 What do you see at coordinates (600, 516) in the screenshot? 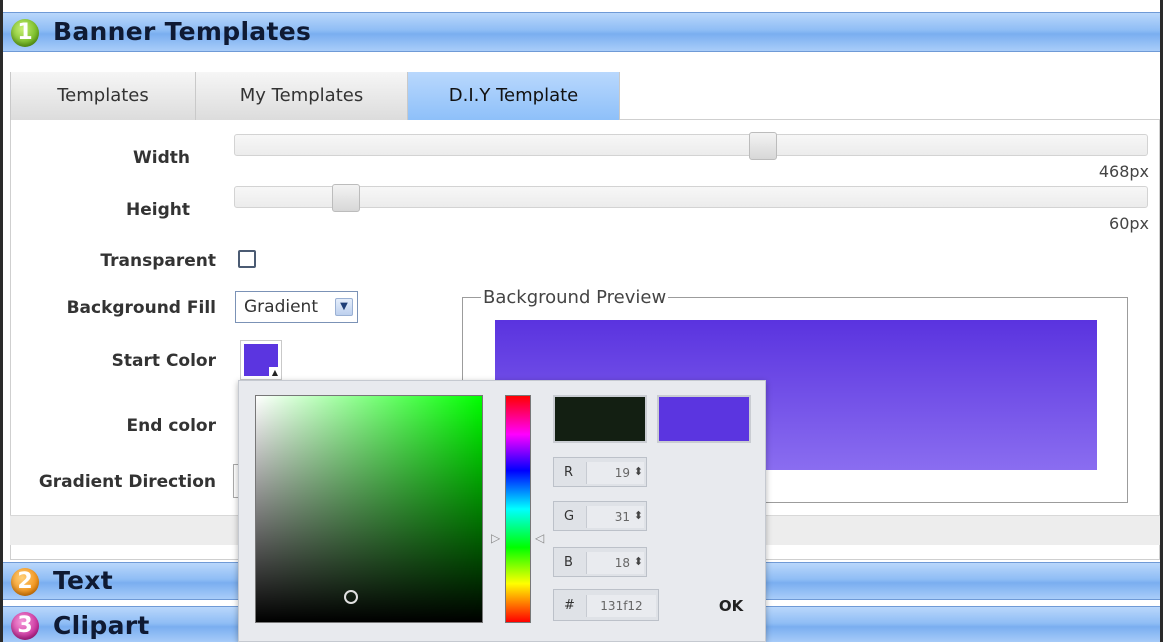
I see `green-field: G 31 ⬍` at bounding box center [600, 516].